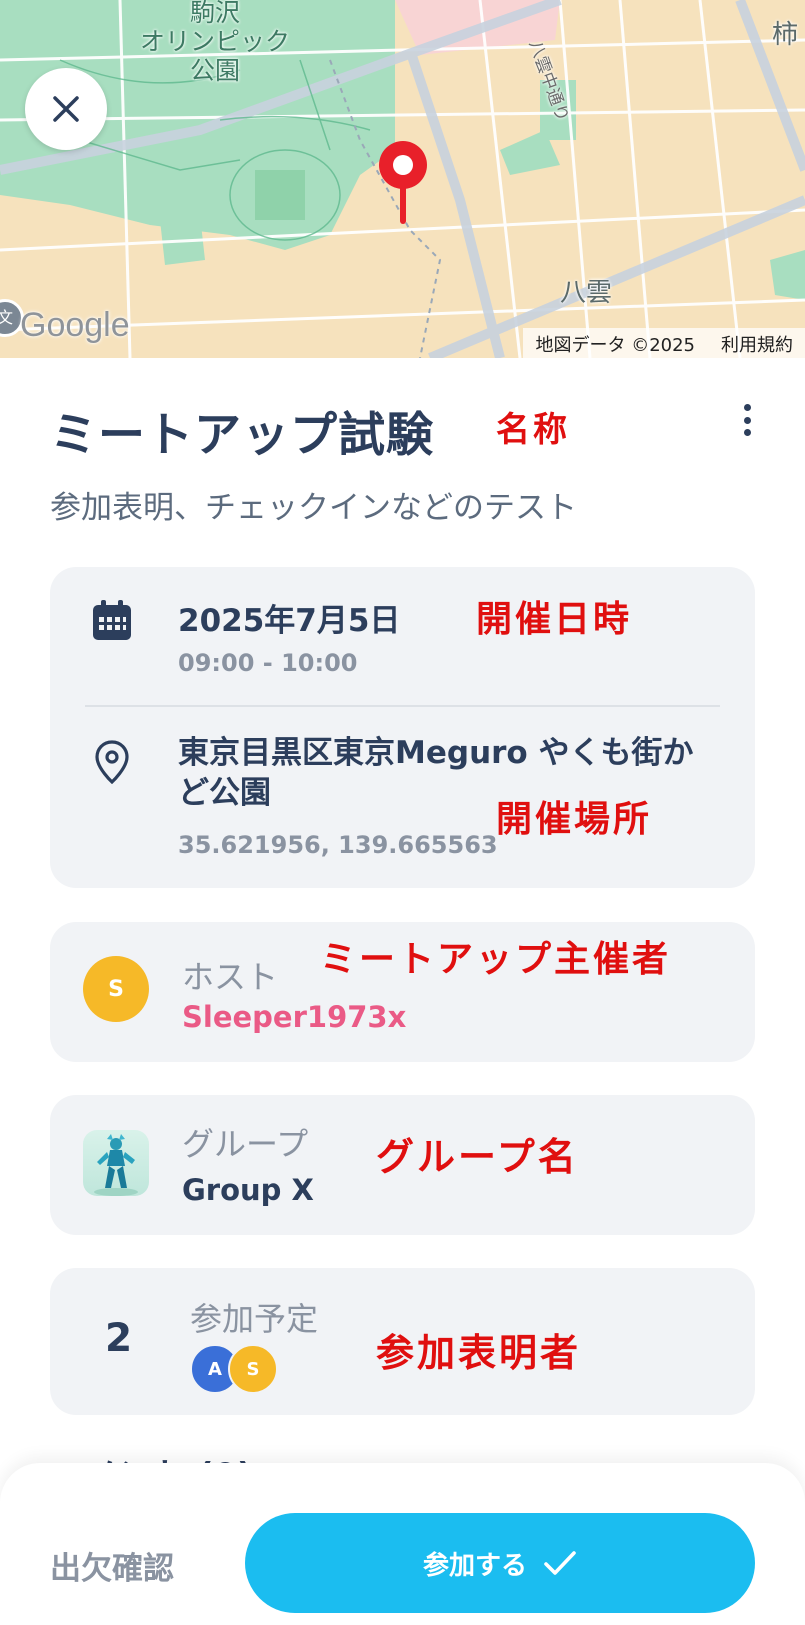 The width and height of the screenshot is (805, 1625). What do you see at coordinates (560, 1563) in the screenshot?
I see `checkmark-icon` at bounding box center [560, 1563].